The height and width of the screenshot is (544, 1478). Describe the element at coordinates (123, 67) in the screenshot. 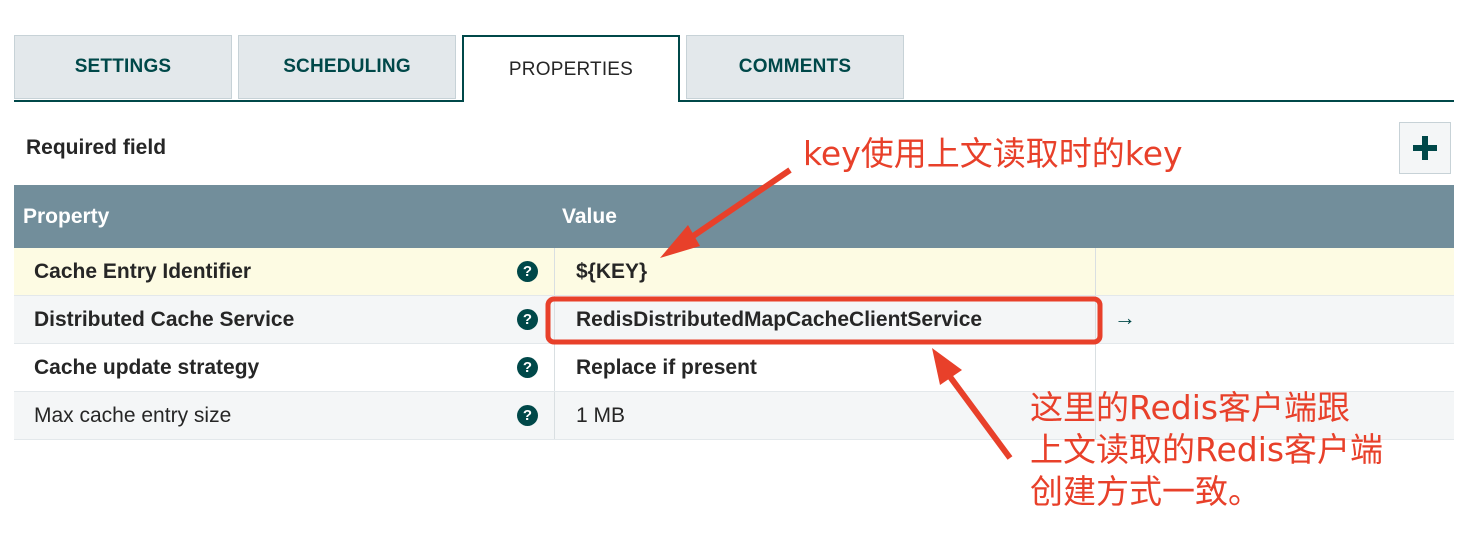

I see `tab-settings: SETTINGS` at that location.